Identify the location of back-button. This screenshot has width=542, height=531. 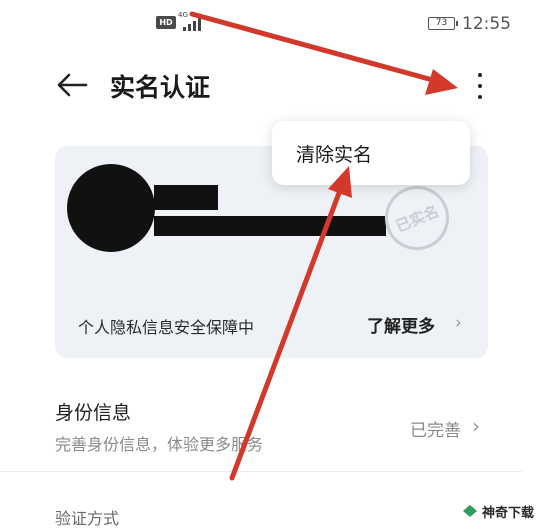
(72, 85).